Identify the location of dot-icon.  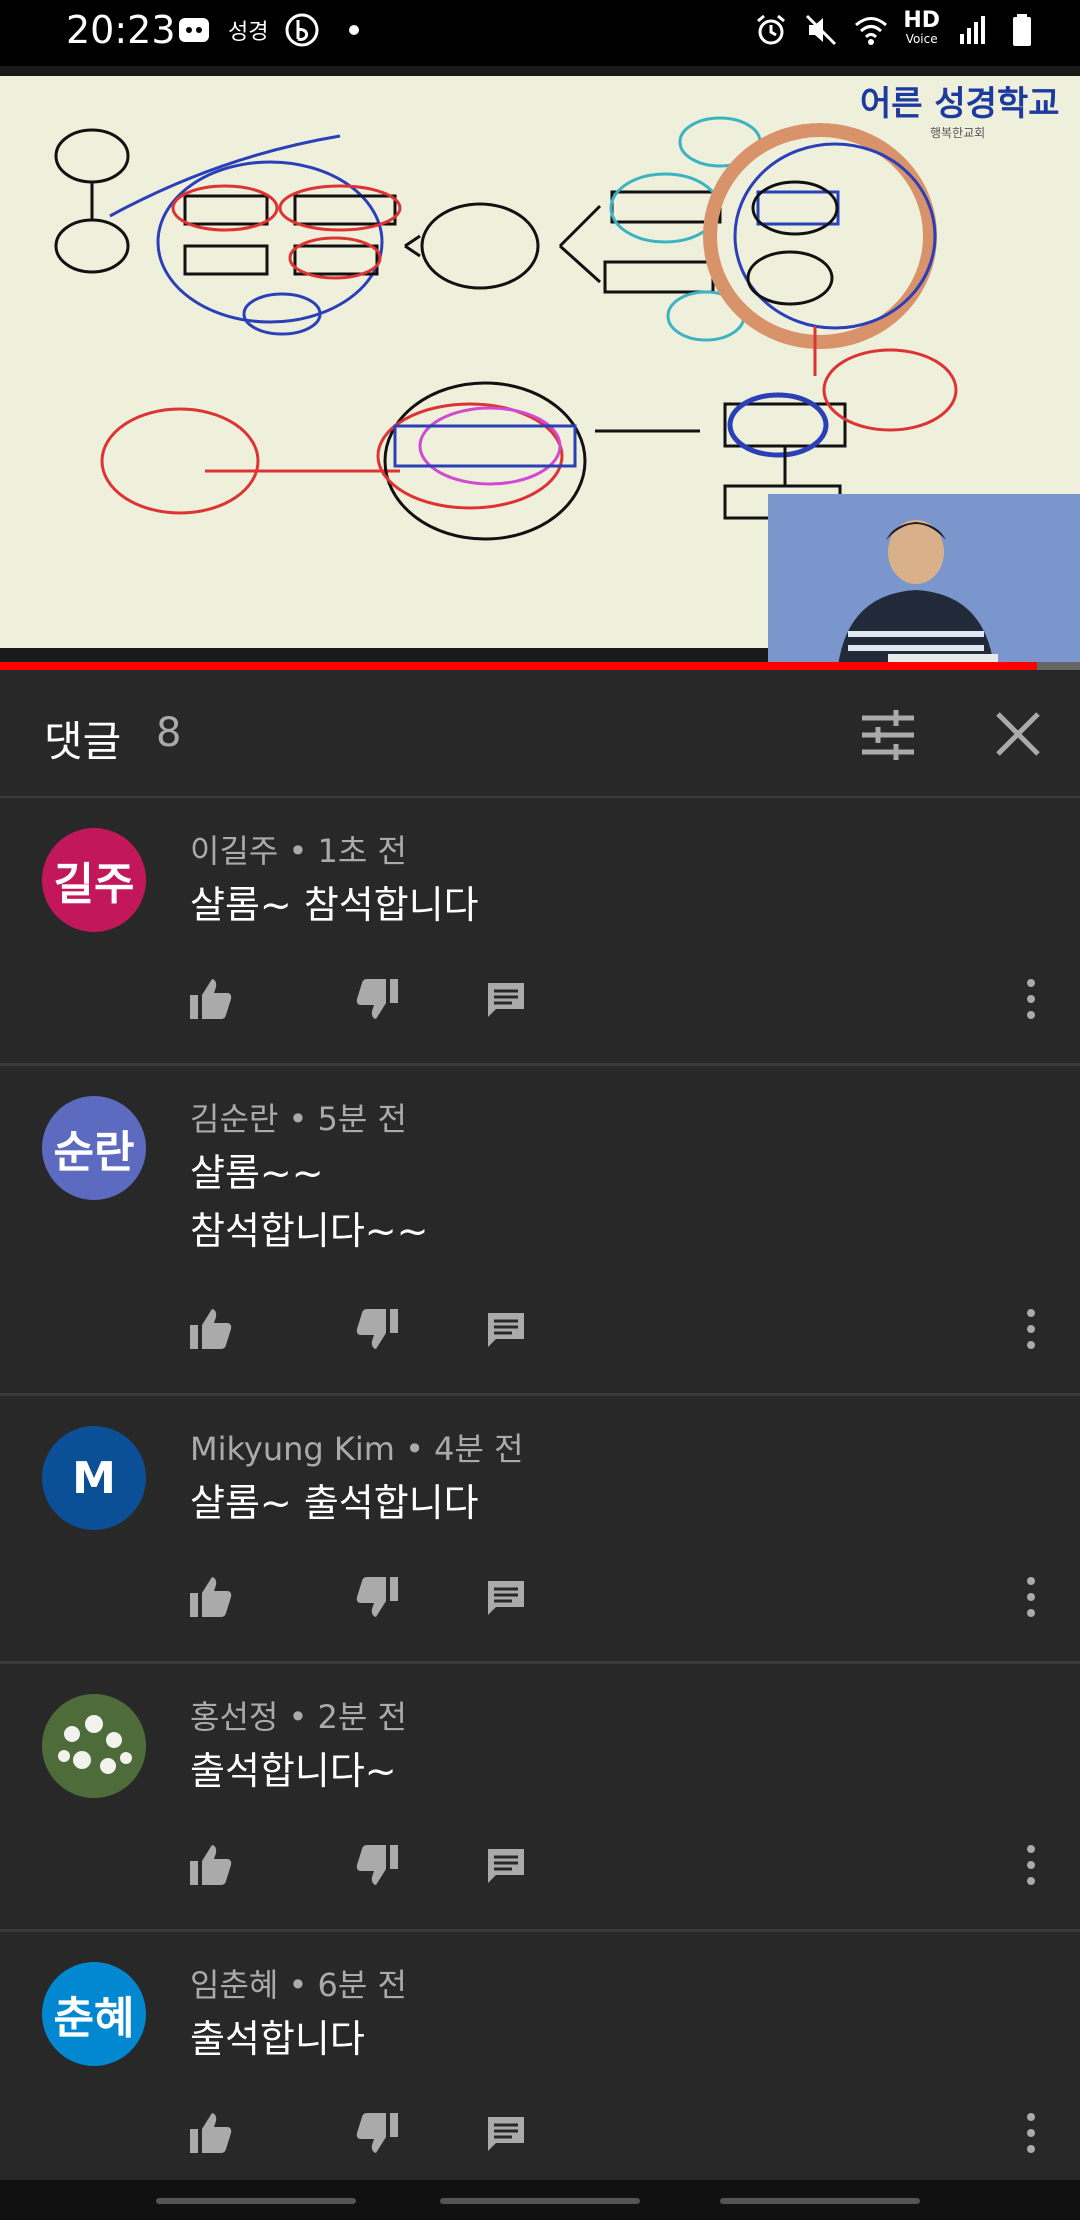
(354, 30).